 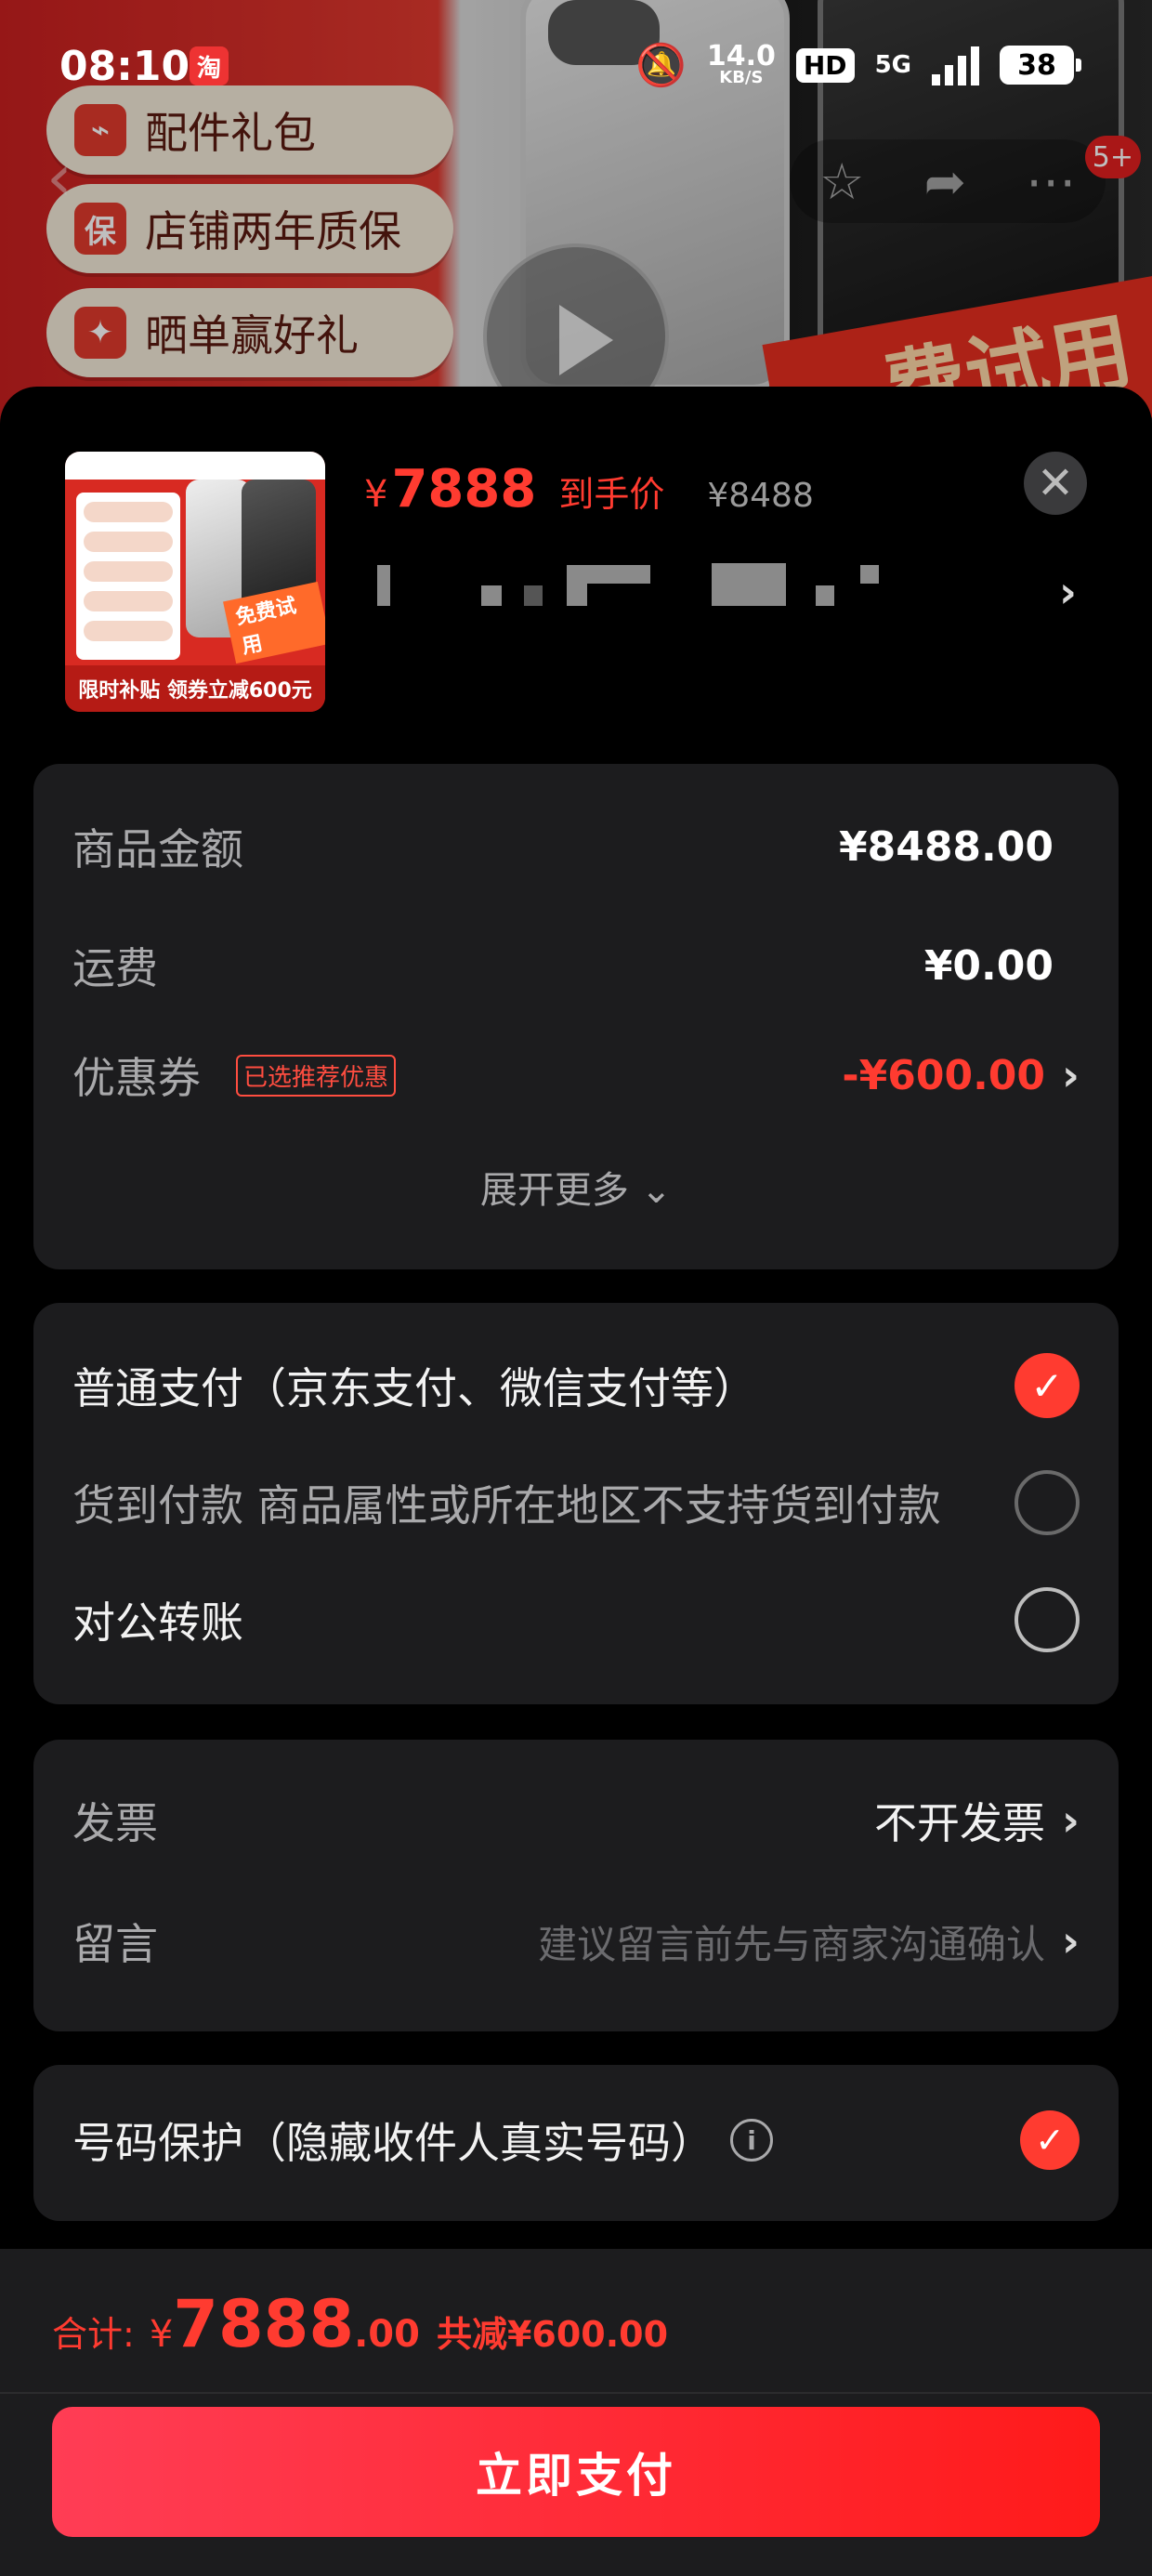 What do you see at coordinates (264, 2324) in the screenshot?
I see `total-integer: 7888` at bounding box center [264, 2324].